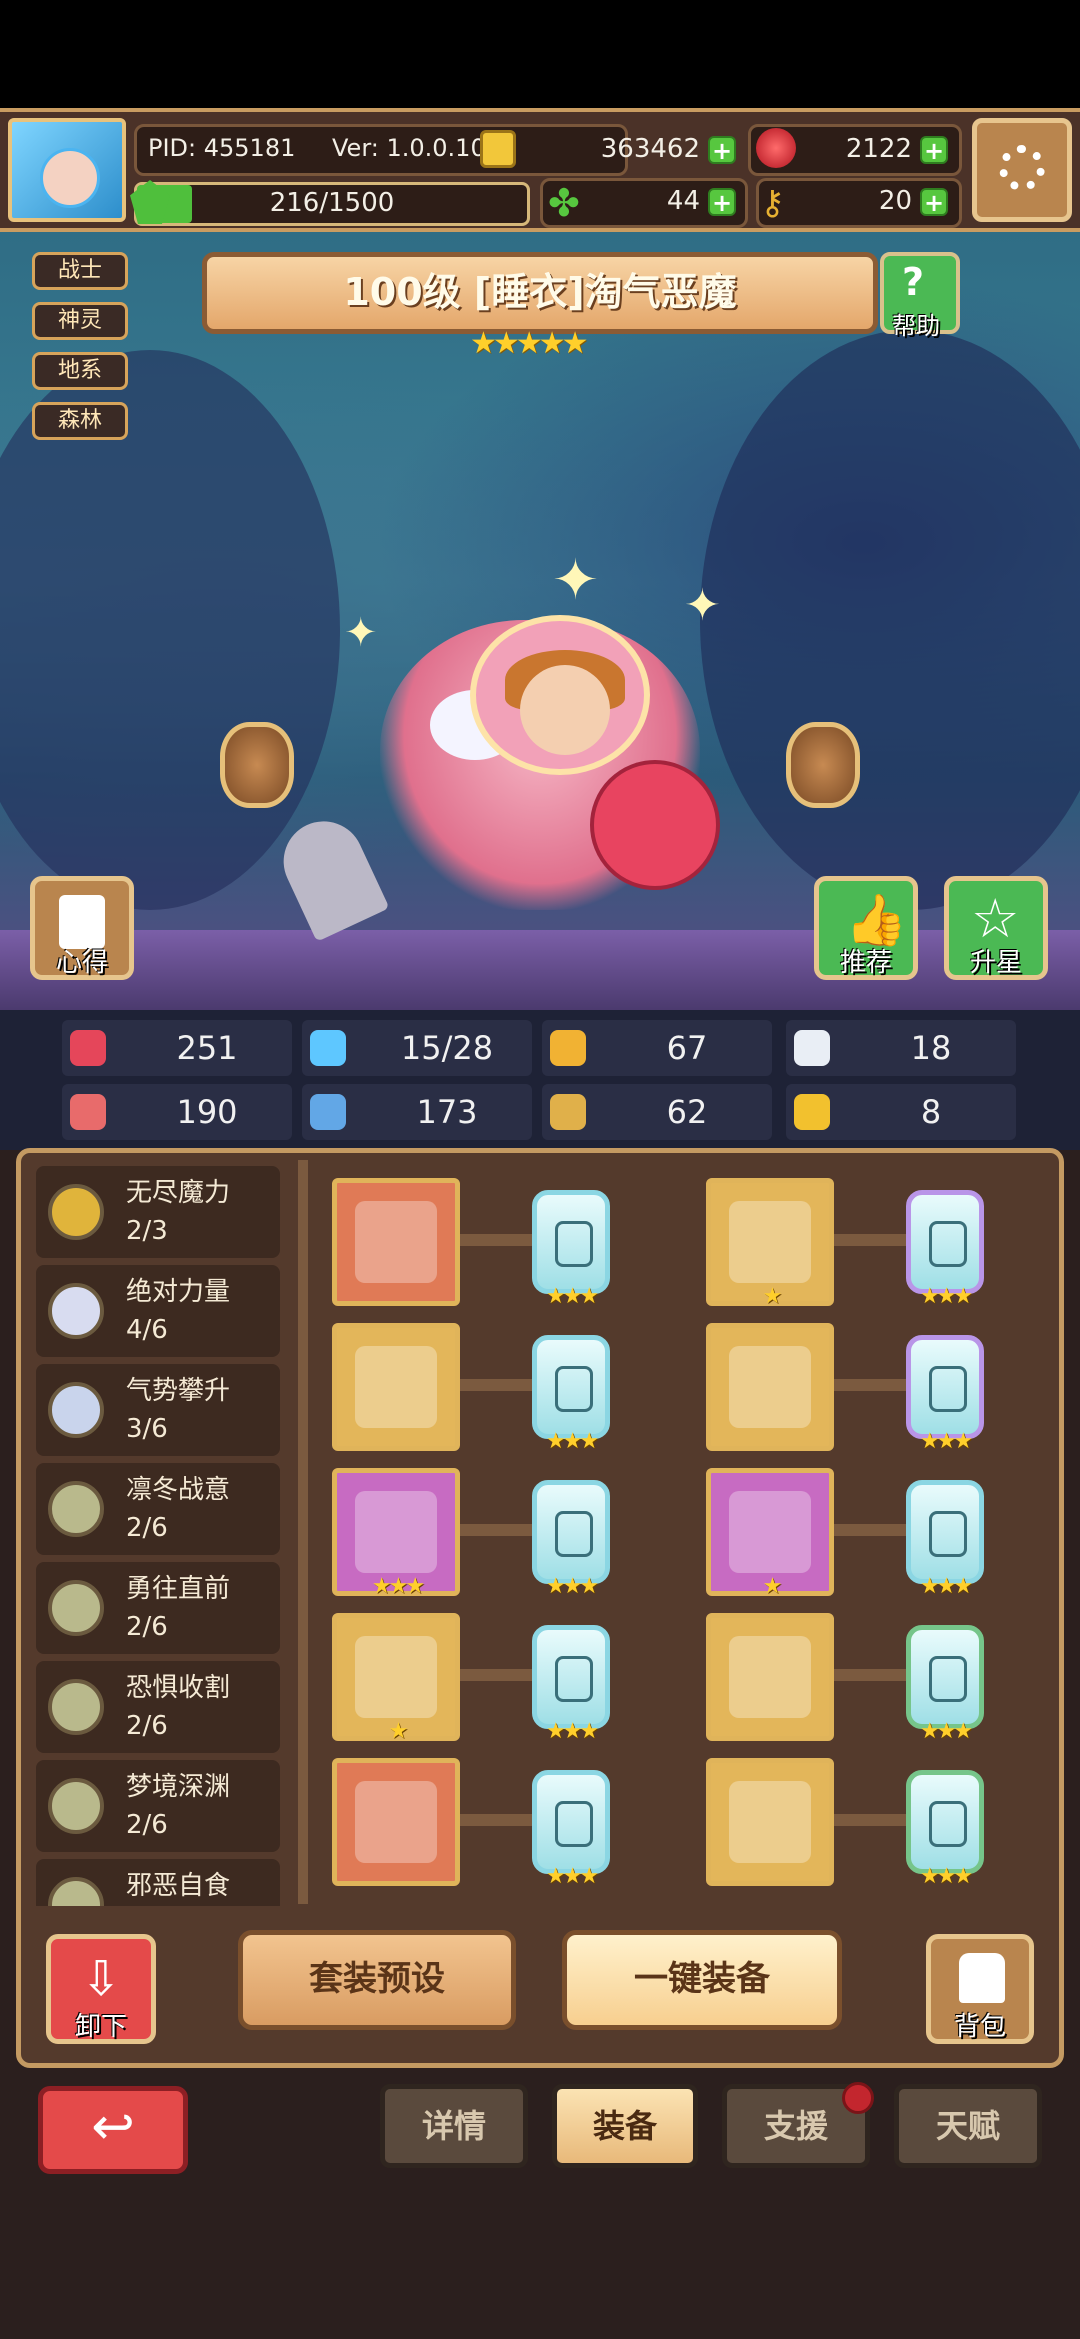 This screenshot has width=1080, height=2339. I want to click on set-bonus-item: 勇往直前 2/6, so click(158, 1608).